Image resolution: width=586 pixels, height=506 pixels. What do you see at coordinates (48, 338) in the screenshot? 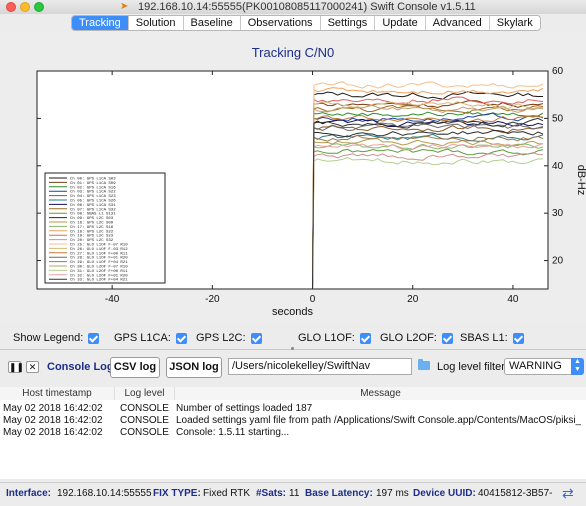
I see `show-legend-label: Show Legend:` at bounding box center [48, 338].